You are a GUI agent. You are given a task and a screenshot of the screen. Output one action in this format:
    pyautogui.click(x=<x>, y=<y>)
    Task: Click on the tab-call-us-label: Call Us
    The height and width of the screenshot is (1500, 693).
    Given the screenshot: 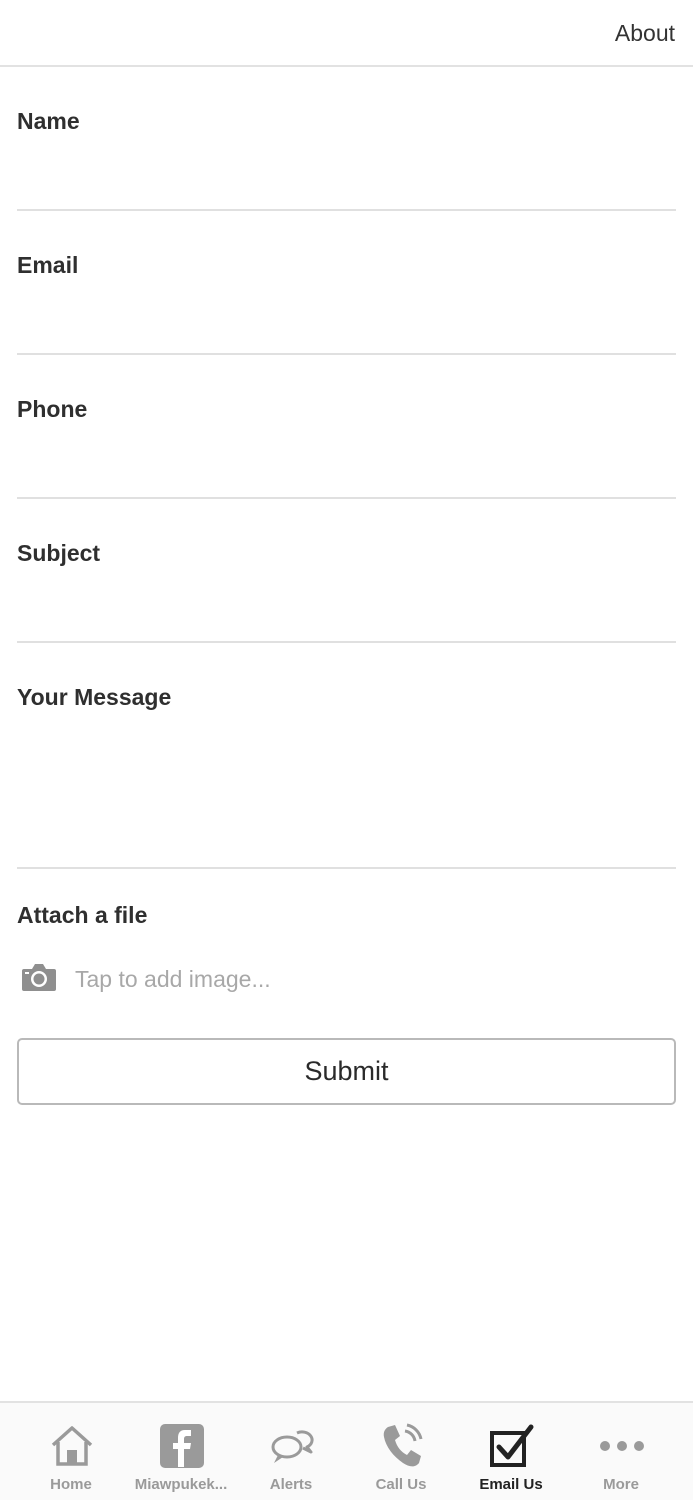 What is the action you would take?
    pyautogui.click(x=401, y=1484)
    